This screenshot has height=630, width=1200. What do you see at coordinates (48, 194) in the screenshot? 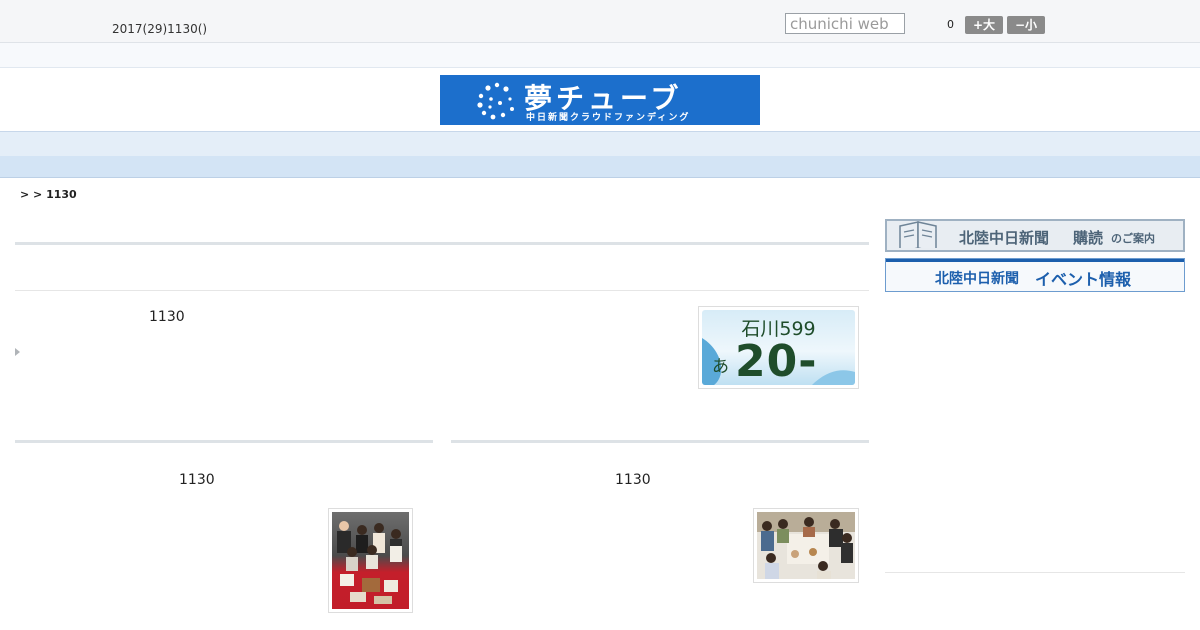
I see `breadcrumb: > > 1130` at bounding box center [48, 194].